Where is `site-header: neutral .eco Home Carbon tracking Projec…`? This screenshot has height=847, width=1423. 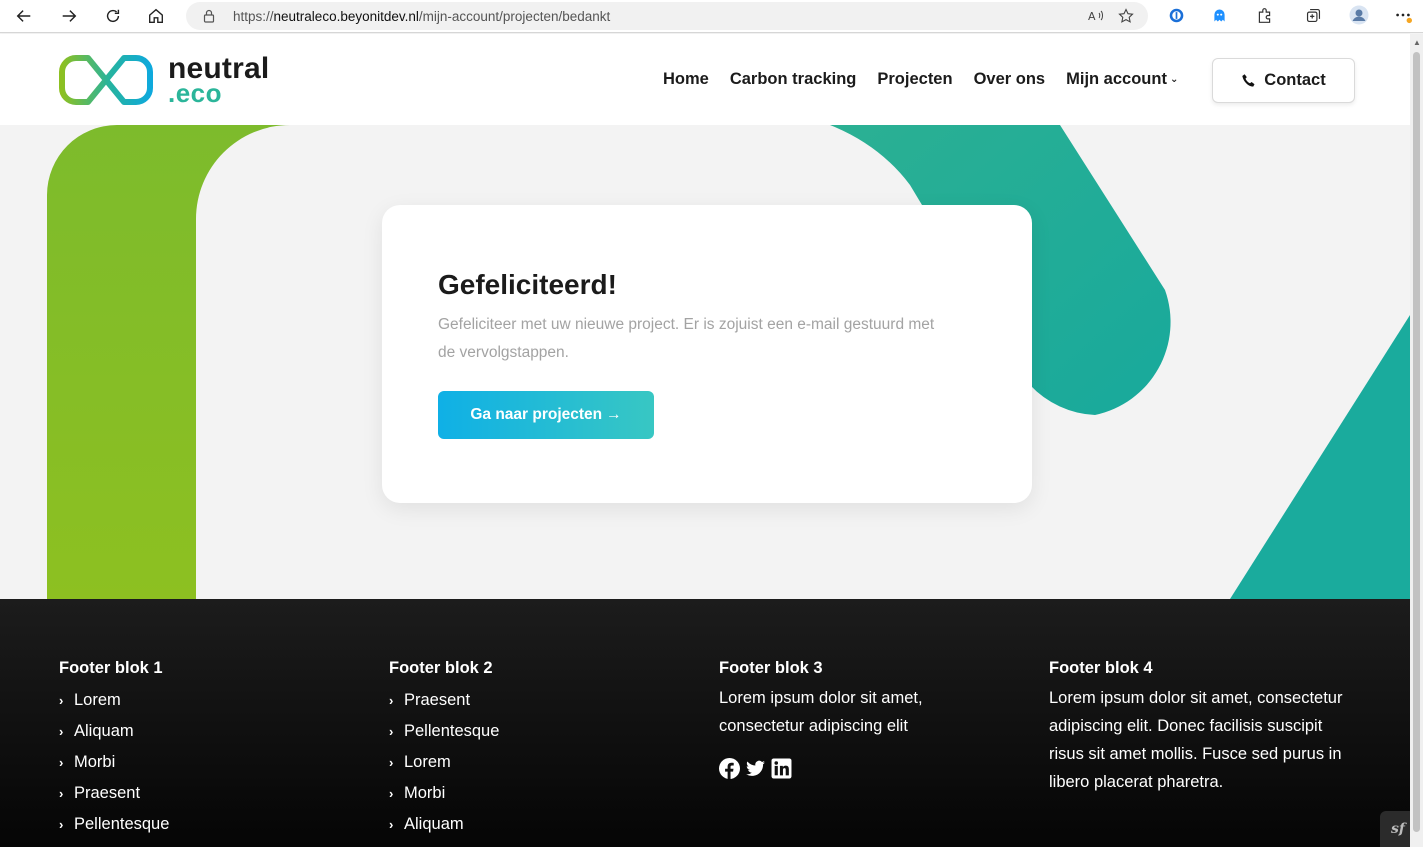
site-header: neutral .eco Home Carbon tracking Projec… is located at coordinates (705, 79).